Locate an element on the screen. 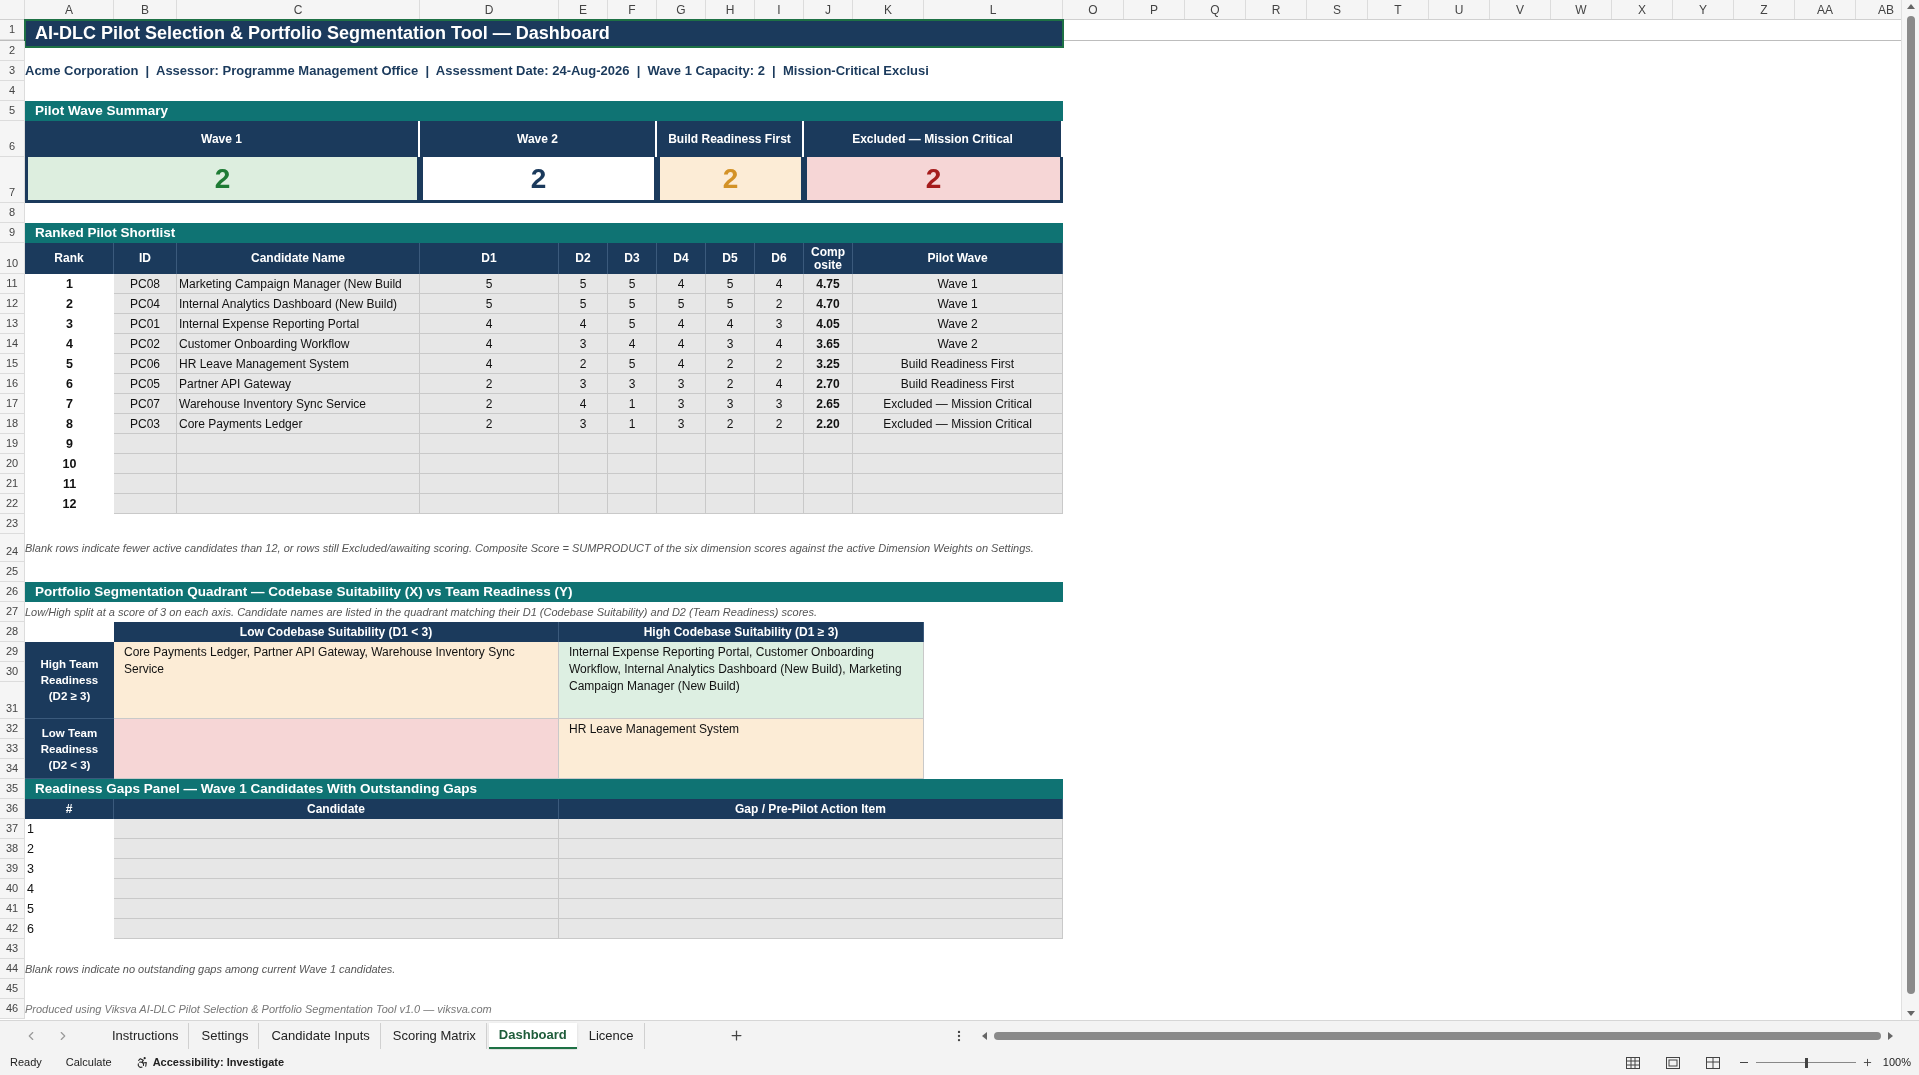 The height and width of the screenshot is (1075, 1919). sheet-tab: Candidate Inputs is located at coordinates (321, 1035).